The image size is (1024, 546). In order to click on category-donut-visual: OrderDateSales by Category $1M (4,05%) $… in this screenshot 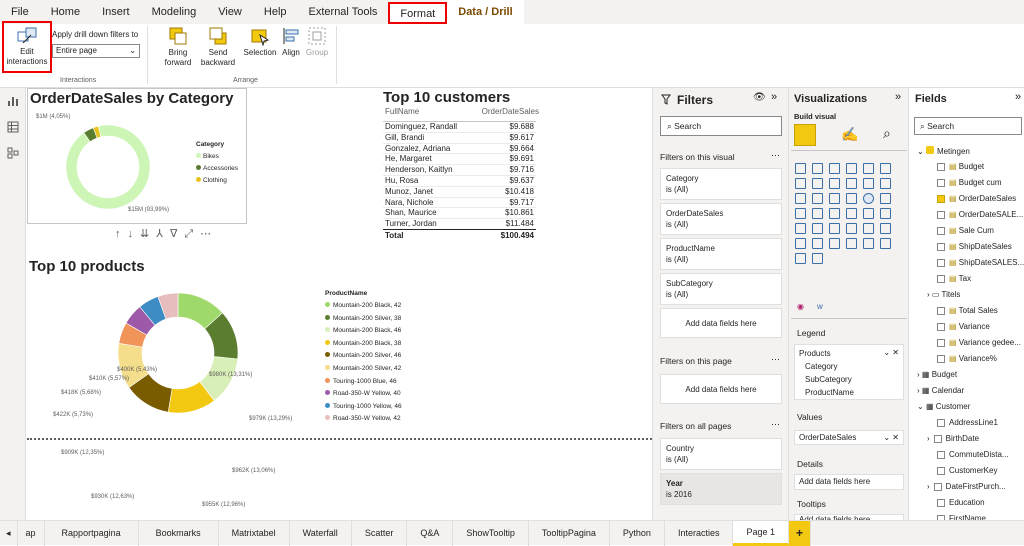, I will do `click(137, 156)`.